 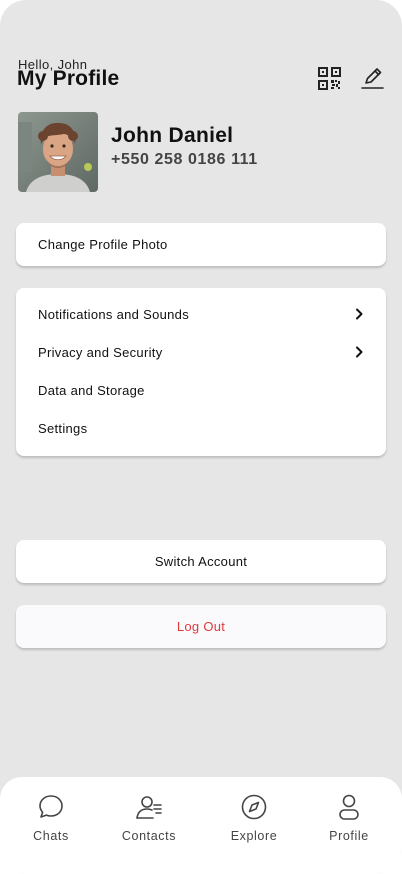 I want to click on change-profile-photo-button: Change Profile Photo, so click(x=201, y=244).